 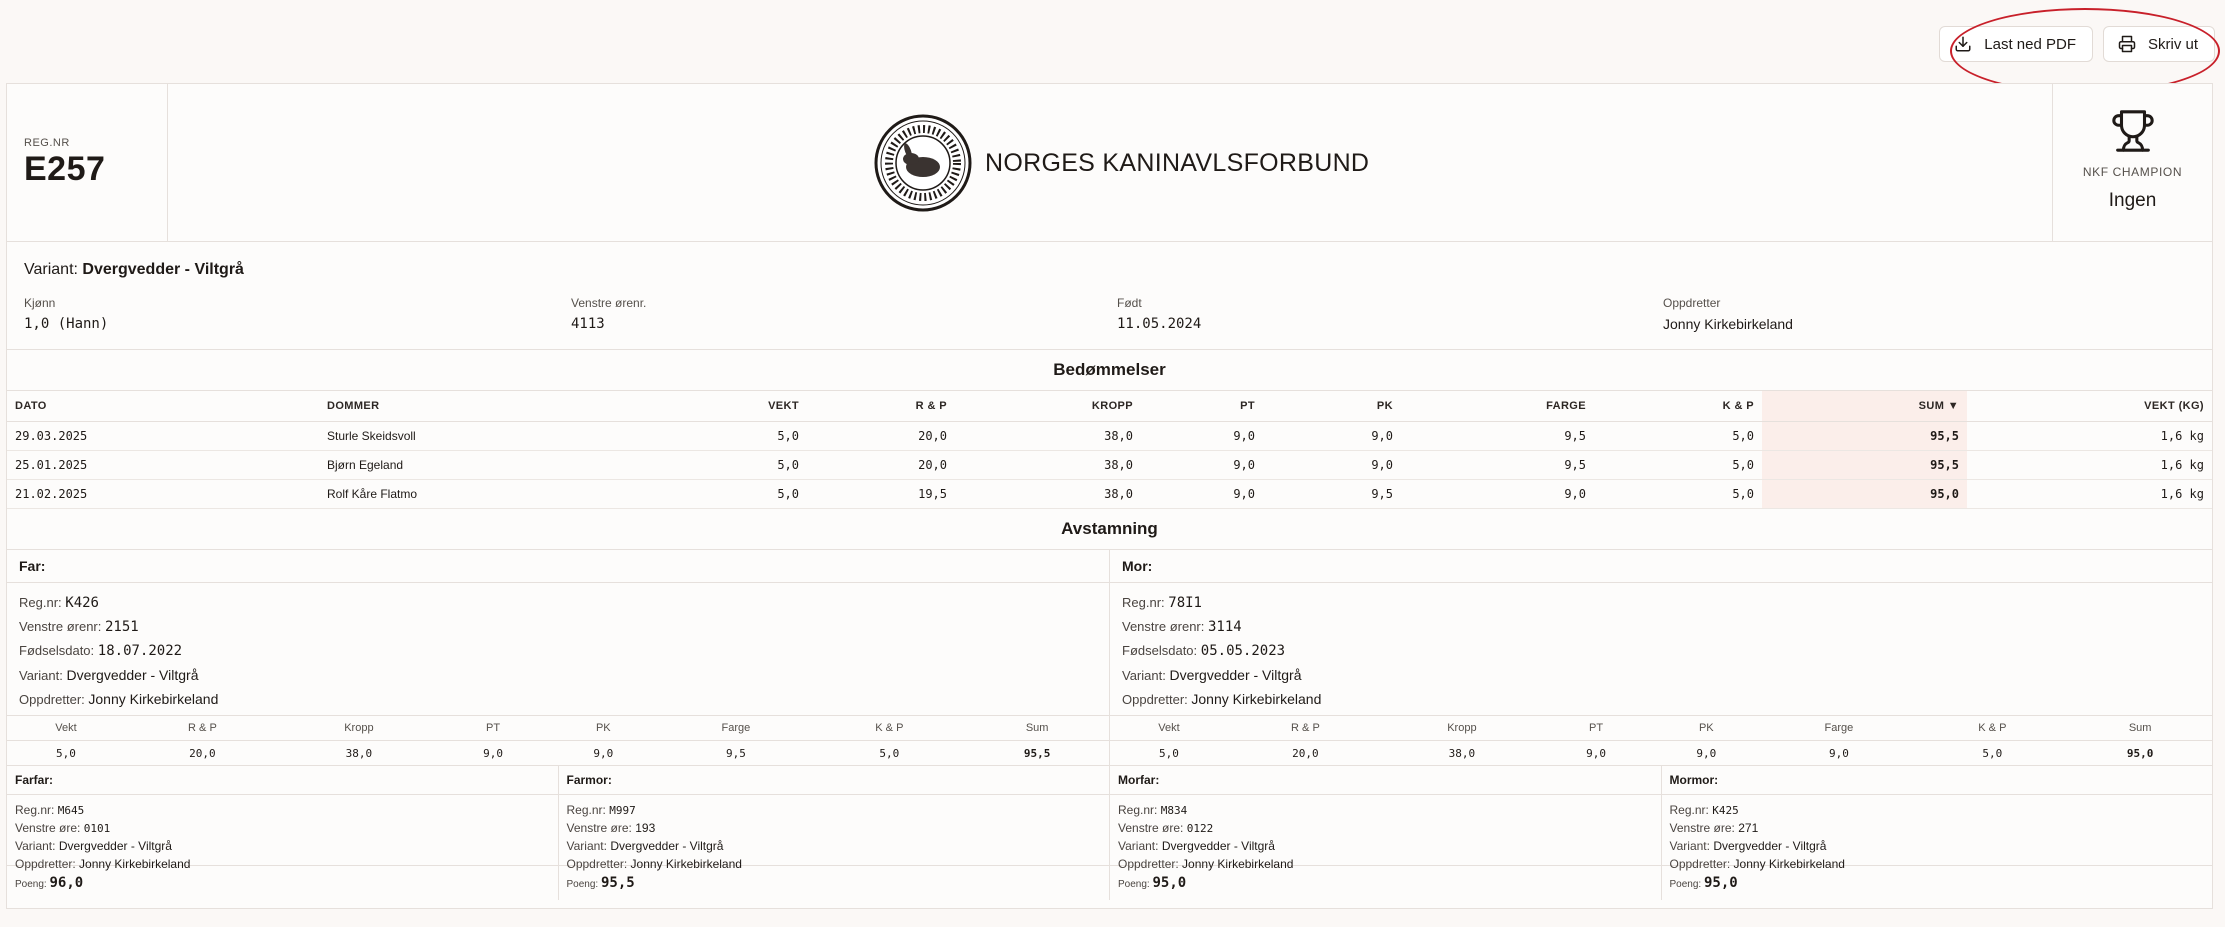 What do you see at coordinates (1129, 303) in the screenshot?
I see `info-label: Født` at bounding box center [1129, 303].